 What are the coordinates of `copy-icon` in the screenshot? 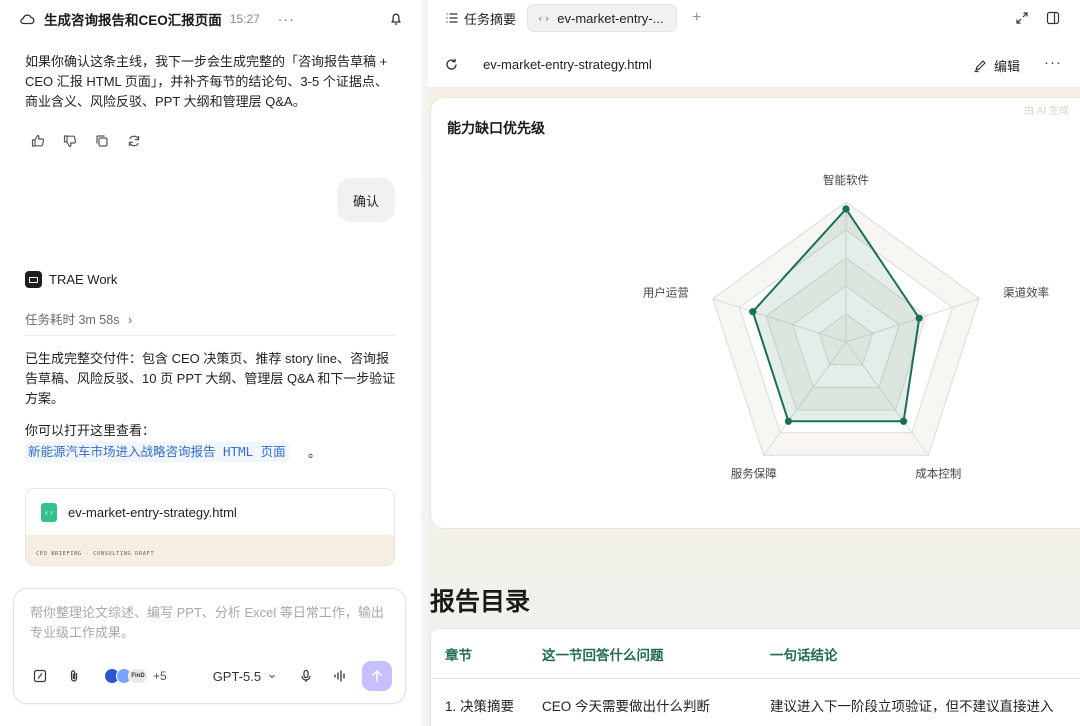 It's located at (102, 141).